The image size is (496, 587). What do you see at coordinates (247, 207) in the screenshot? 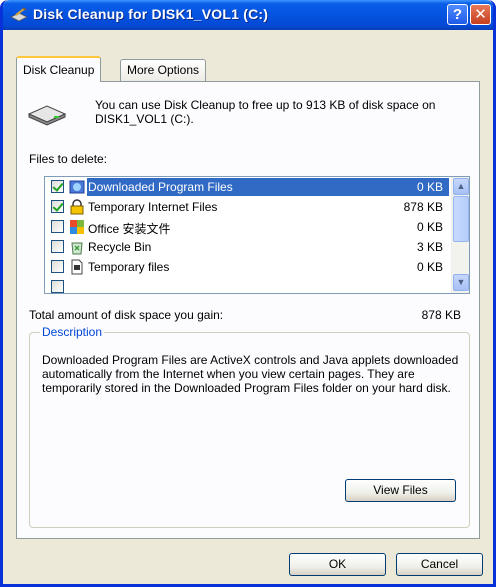
I see `list-item: Temporary Internet Files 878 KB` at bounding box center [247, 207].